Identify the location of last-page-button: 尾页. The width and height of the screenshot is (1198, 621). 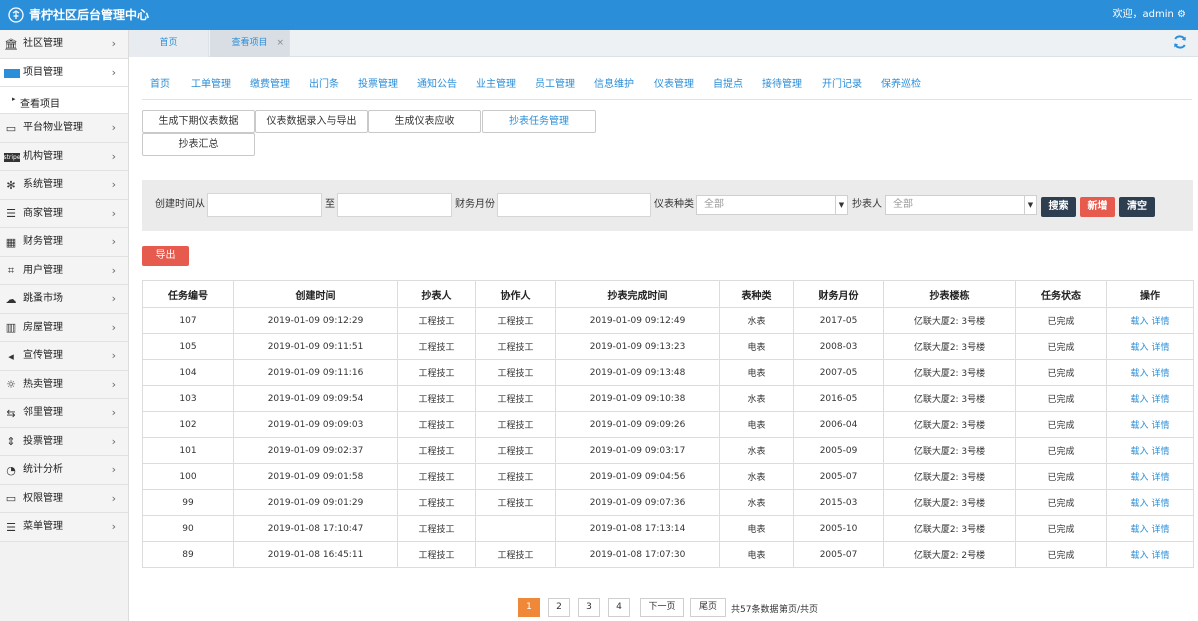
(708, 607).